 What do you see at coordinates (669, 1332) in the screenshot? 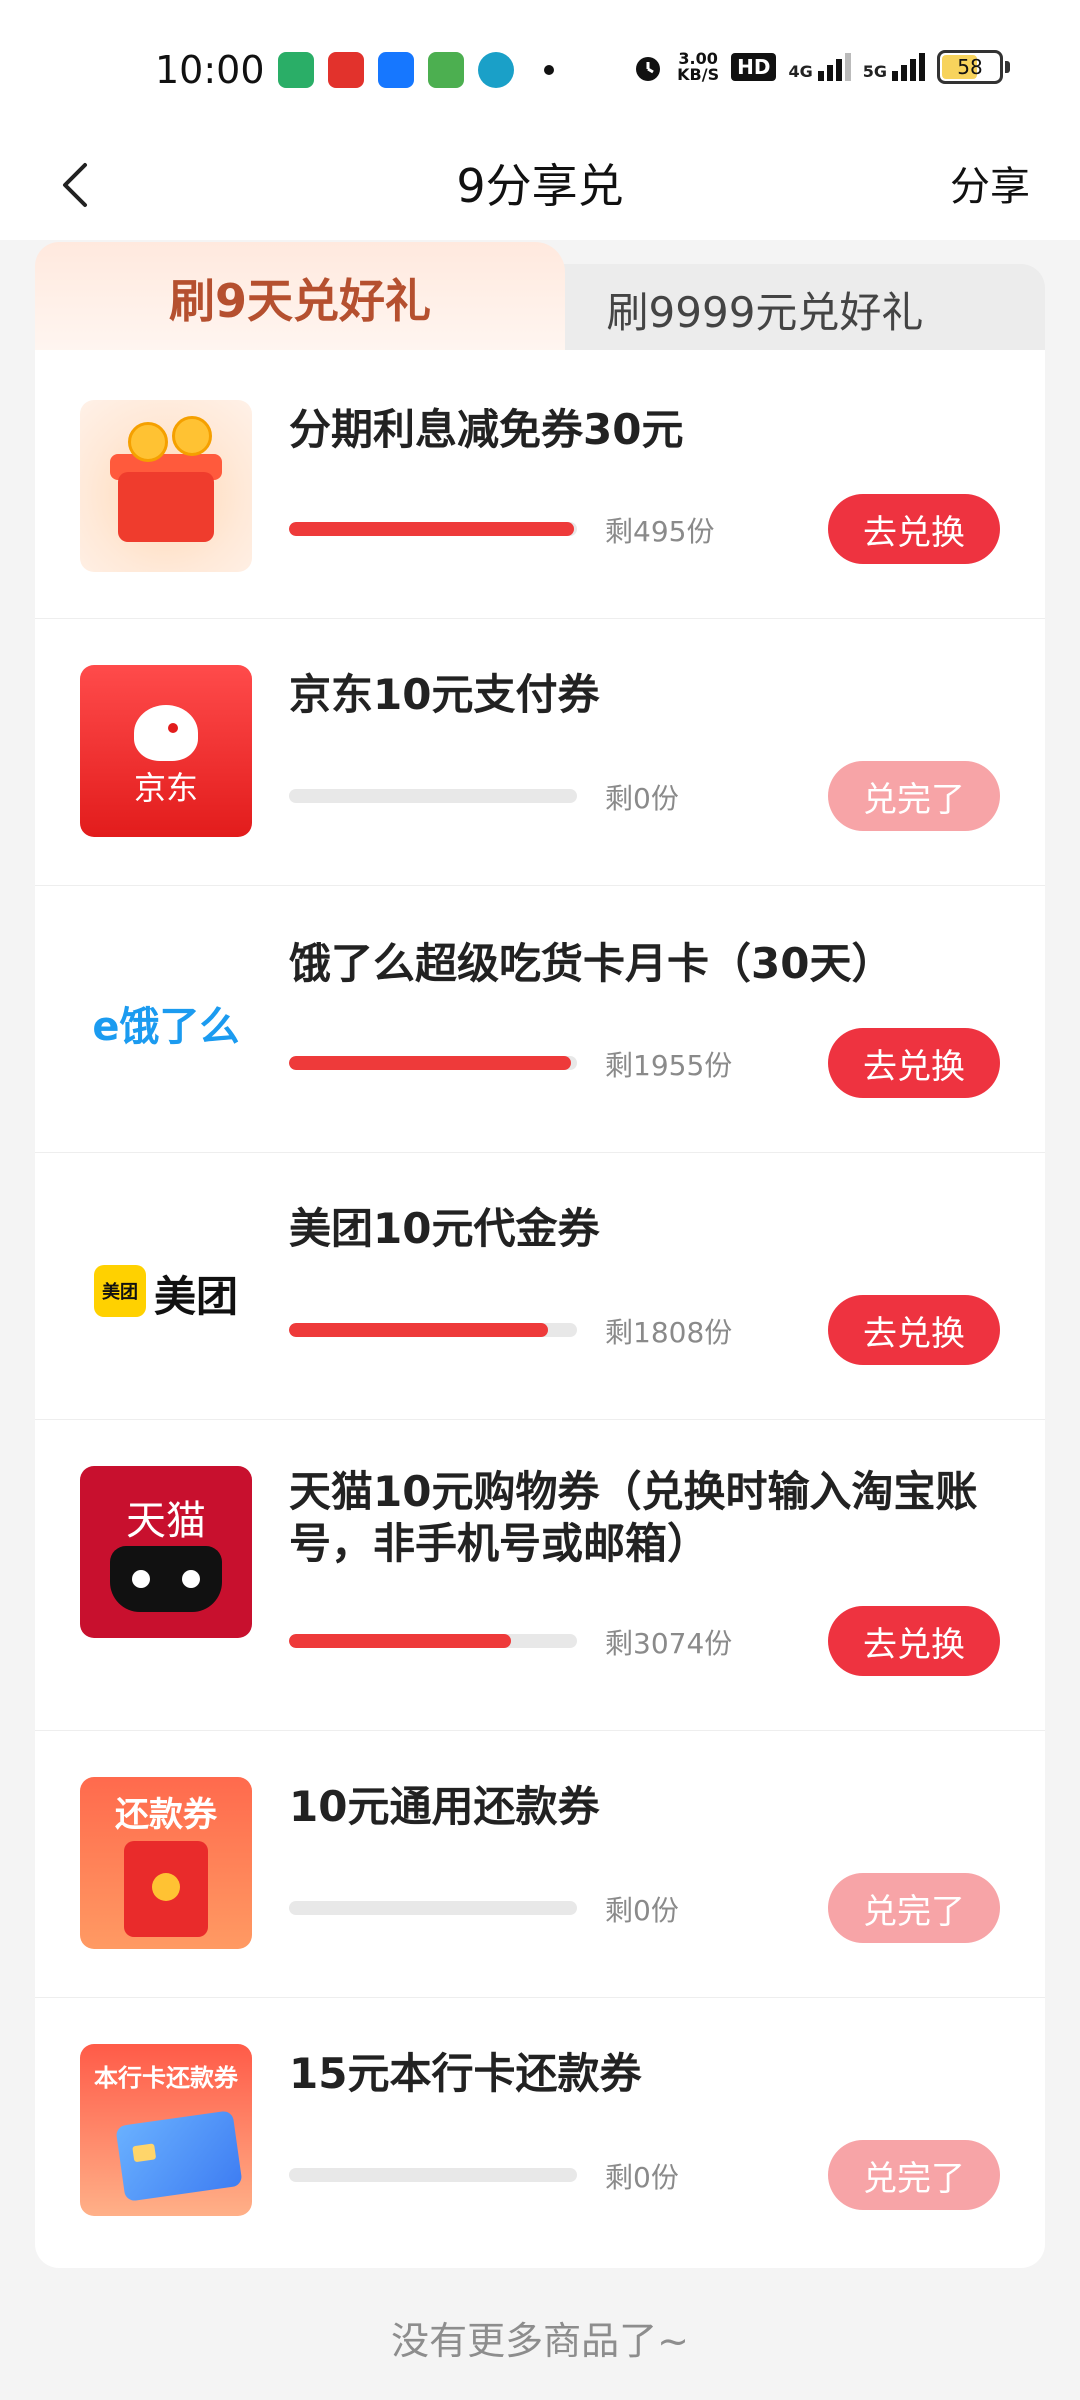
I see `remaining-count: 剩1808份` at bounding box center [669, 1332].